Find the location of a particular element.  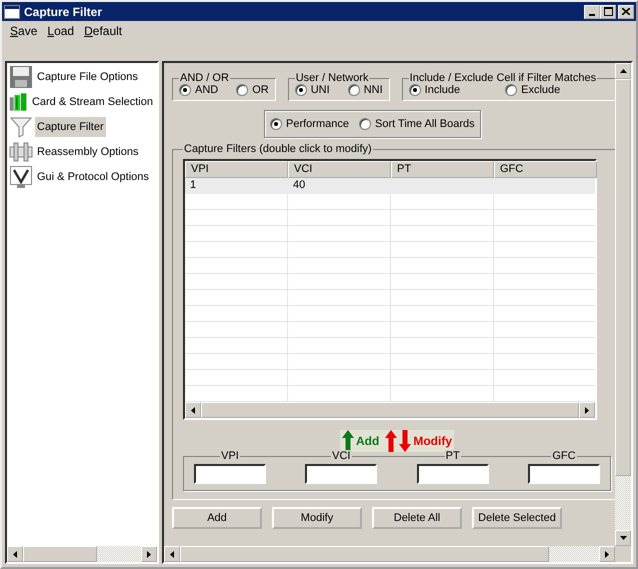

pipe-icon is located at coordinates (21, 152).